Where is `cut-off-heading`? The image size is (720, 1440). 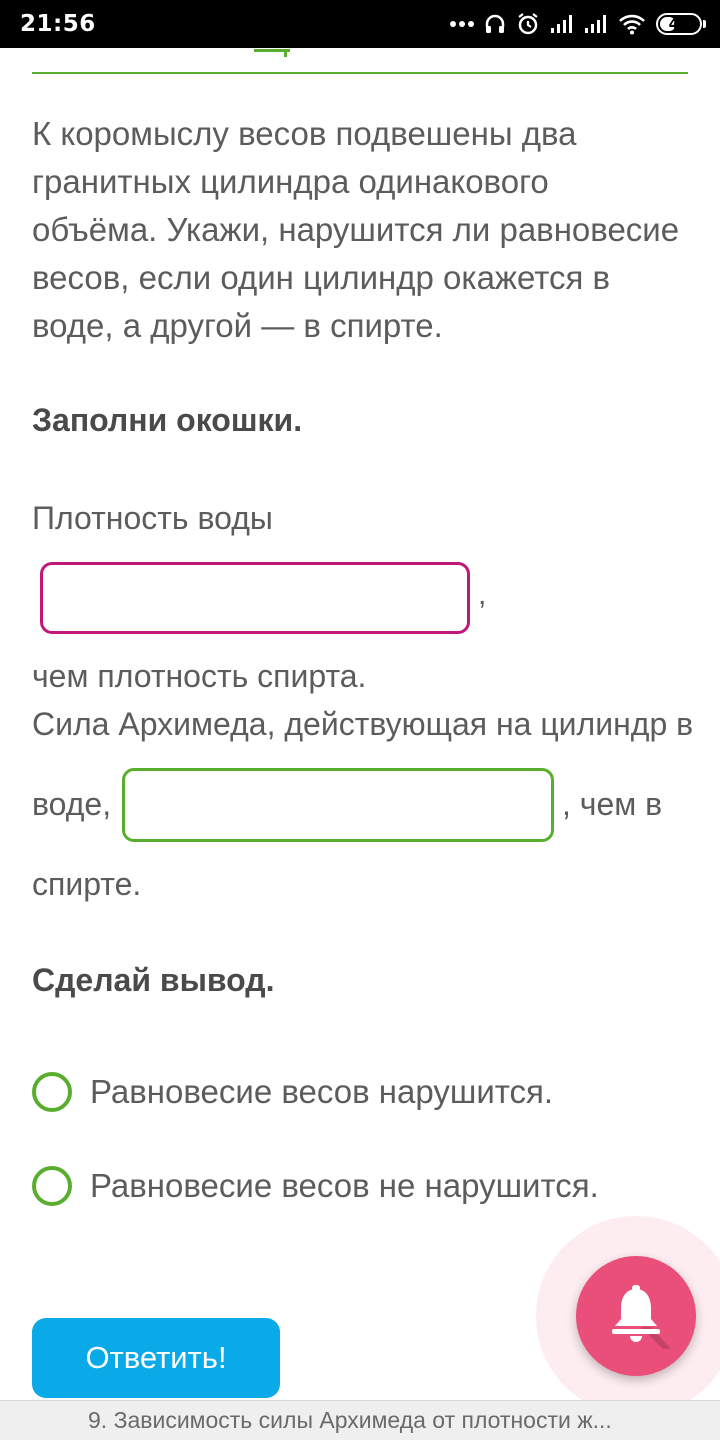 cut-off-heading is located at coordinates (272, 52).